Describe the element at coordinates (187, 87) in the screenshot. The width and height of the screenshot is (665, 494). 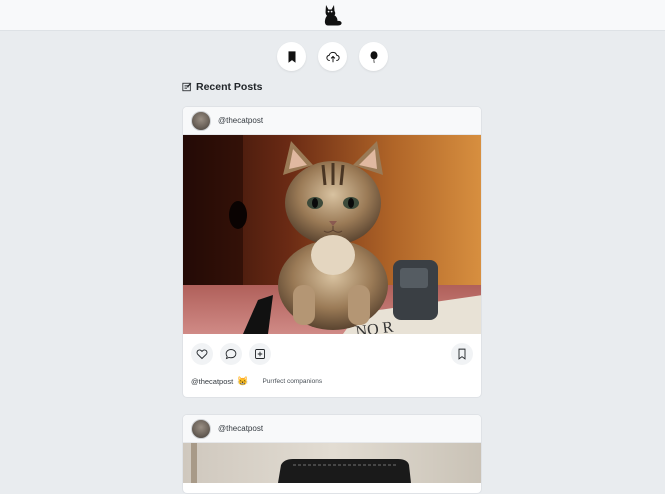
I see `notepad-icon` at that location.